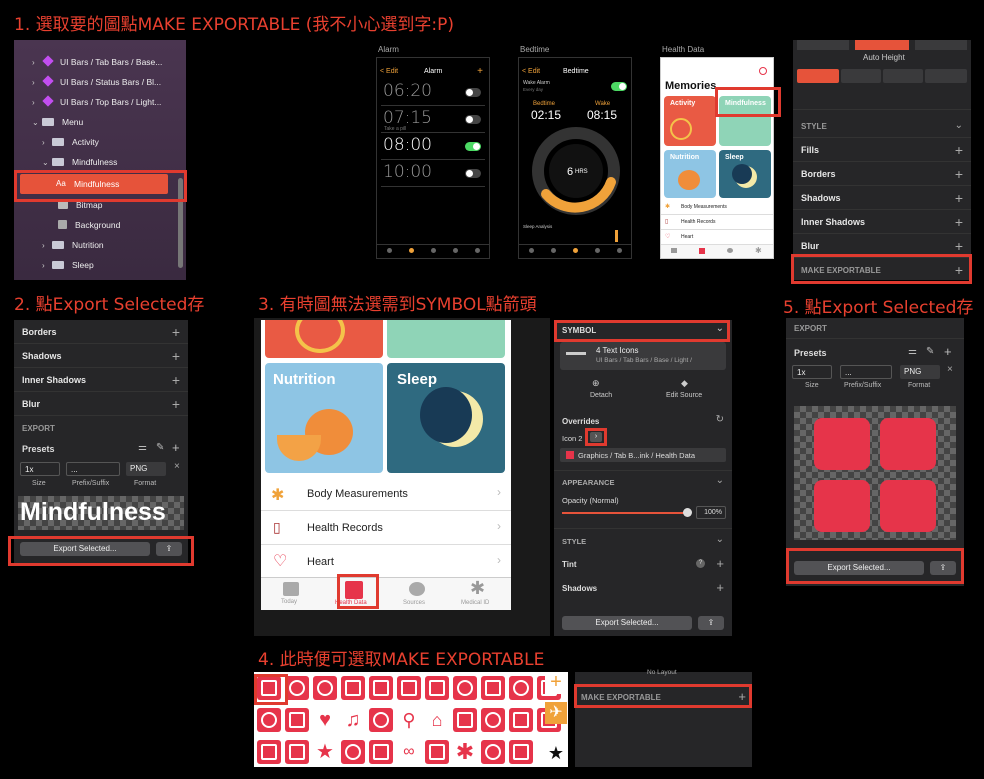 The width and height of the screenshot is (984, 779). I want to click on tile-mindfulness, so click(446, 339).